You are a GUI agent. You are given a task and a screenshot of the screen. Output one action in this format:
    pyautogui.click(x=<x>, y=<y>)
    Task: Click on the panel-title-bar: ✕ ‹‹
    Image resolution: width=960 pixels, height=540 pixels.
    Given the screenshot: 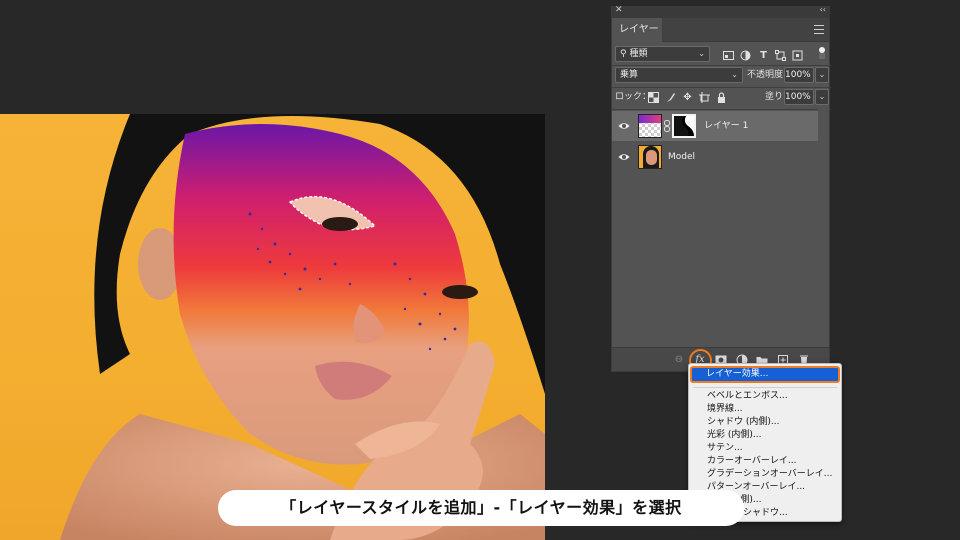 What is the action you would take?
    pyautogui.click(x=720, y=11)
    